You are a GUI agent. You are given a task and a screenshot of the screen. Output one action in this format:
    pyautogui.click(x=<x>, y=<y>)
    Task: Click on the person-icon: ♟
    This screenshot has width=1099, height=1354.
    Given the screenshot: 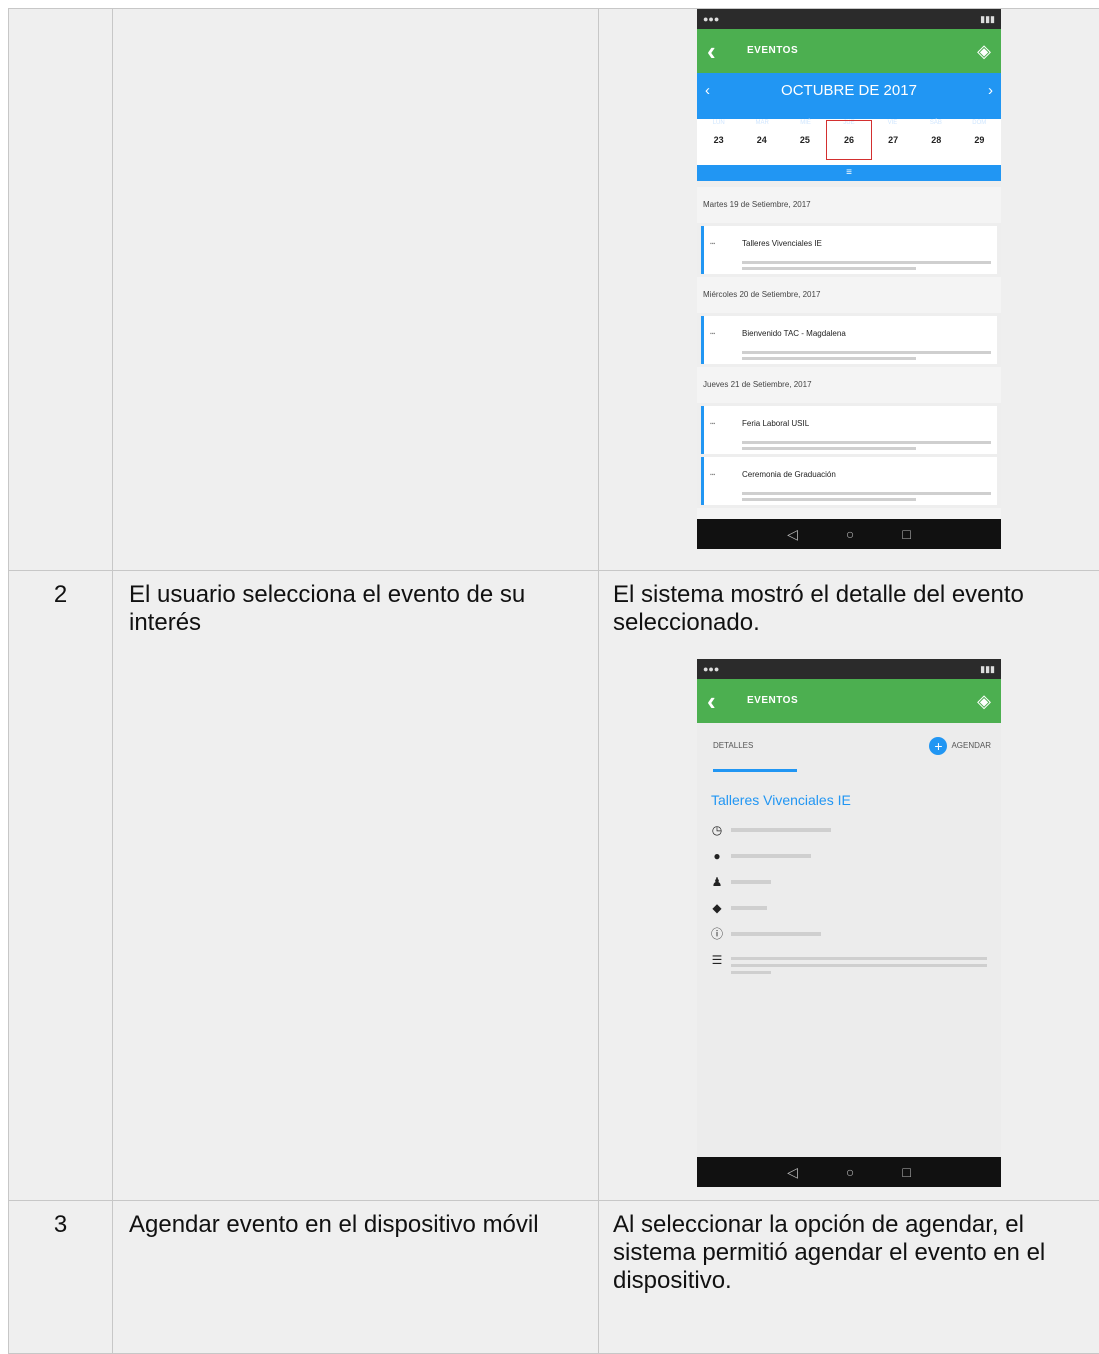 What is the action you would take?
    pyautogui.click(x=717, y=882)
    